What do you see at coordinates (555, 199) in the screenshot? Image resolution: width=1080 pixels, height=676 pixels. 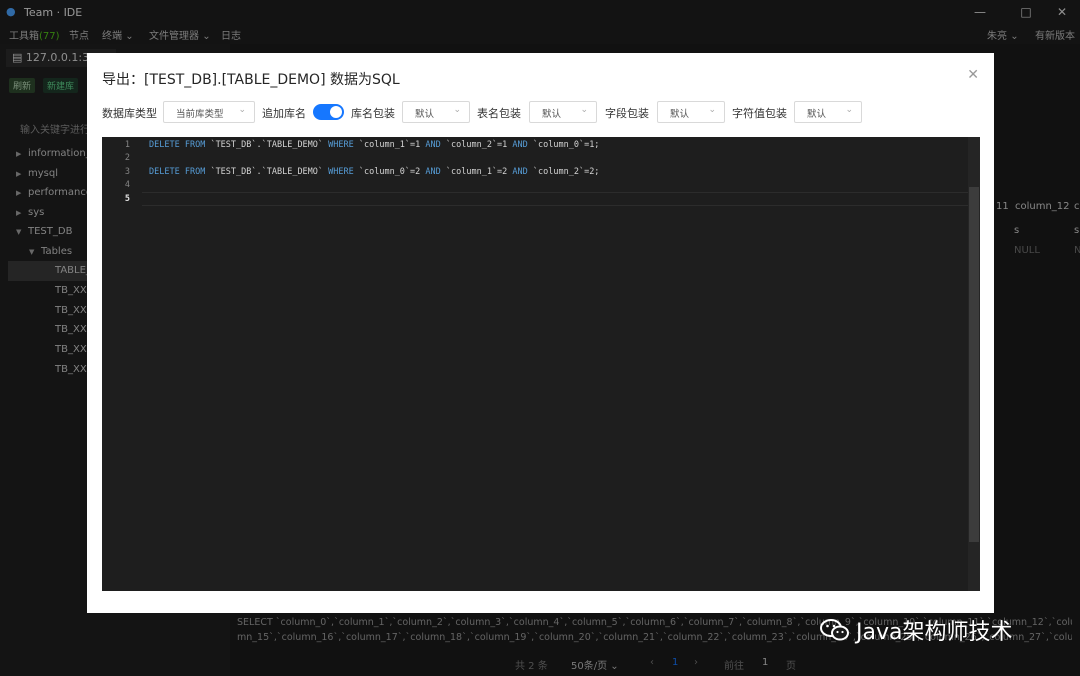 I see `current-line-highlight` at bounding box center [555, 199].